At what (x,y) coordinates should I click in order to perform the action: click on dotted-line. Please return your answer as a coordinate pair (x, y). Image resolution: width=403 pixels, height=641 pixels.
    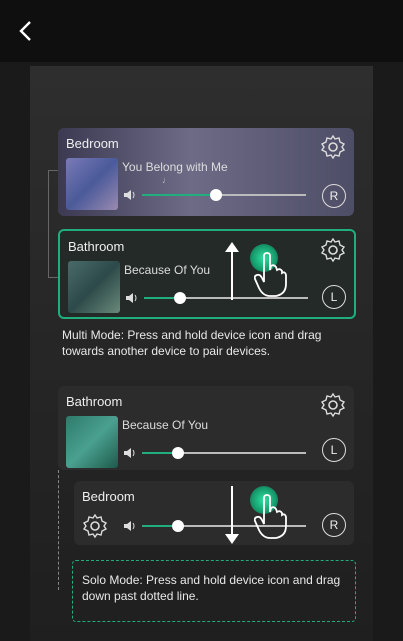
    Looking at the image, I should click on (58, 530).